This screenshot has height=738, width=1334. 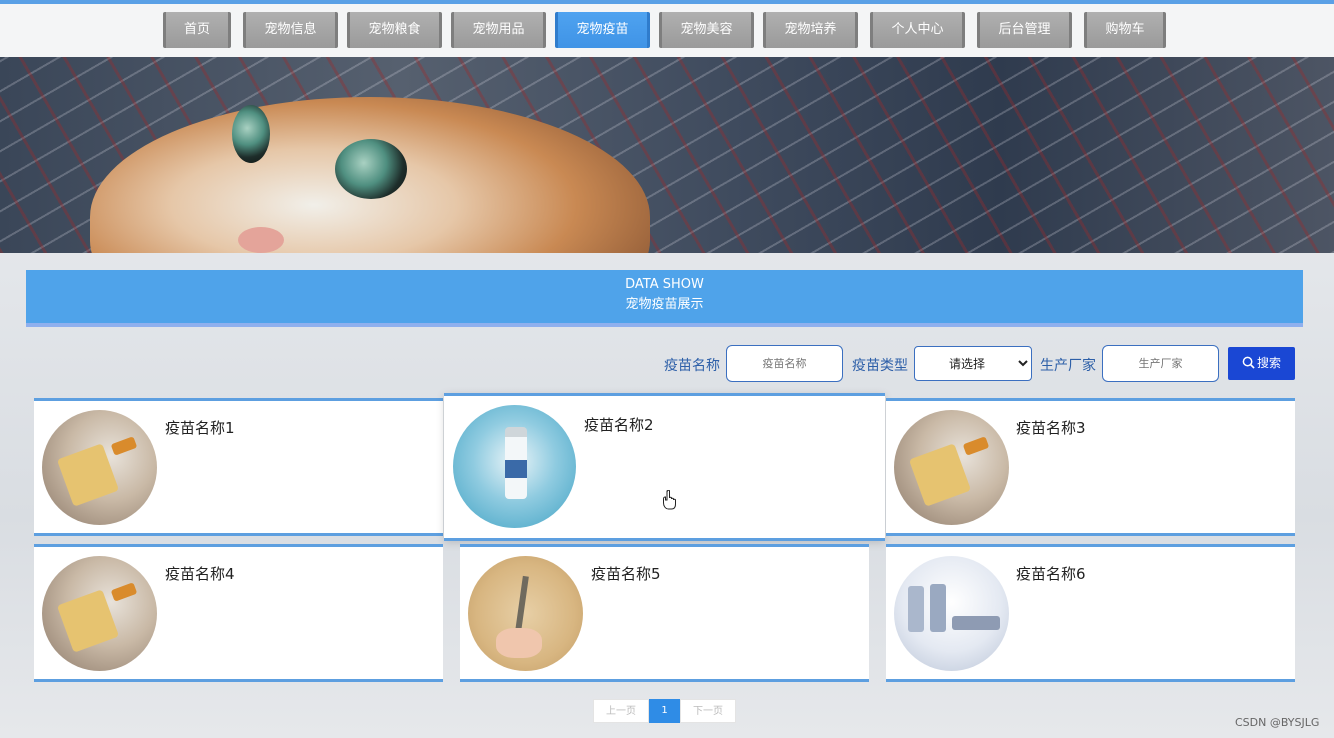 What do you see at coordinates (1024, 30) in the screenshot?
I see `nav-admin: 后台管理` at bounding box center [1024, 30].